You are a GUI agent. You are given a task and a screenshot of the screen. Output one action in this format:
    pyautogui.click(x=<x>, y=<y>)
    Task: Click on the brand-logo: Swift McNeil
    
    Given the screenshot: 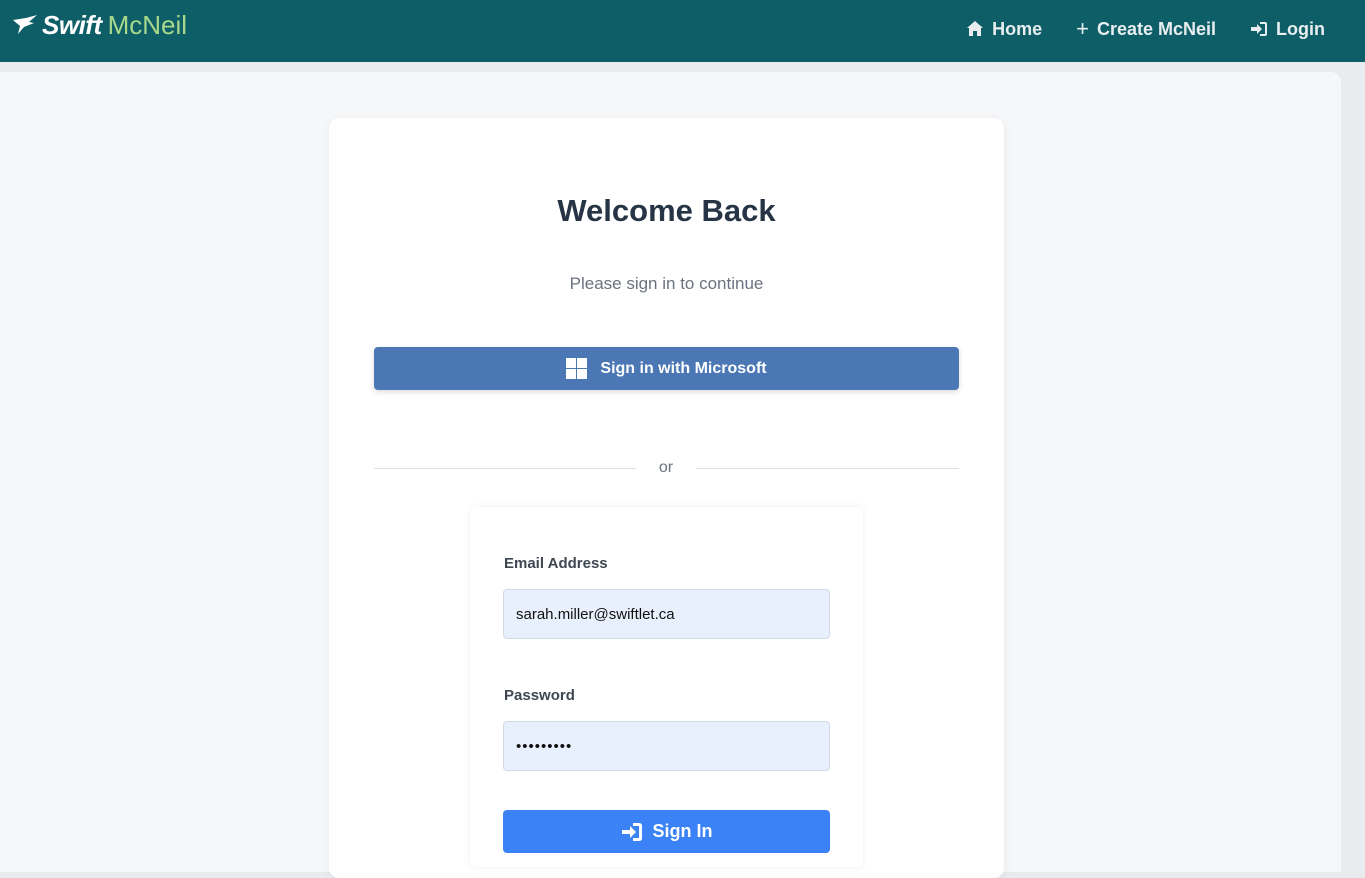 What is the action you would take?
    pyautogui.click(x=99, y=25)
    